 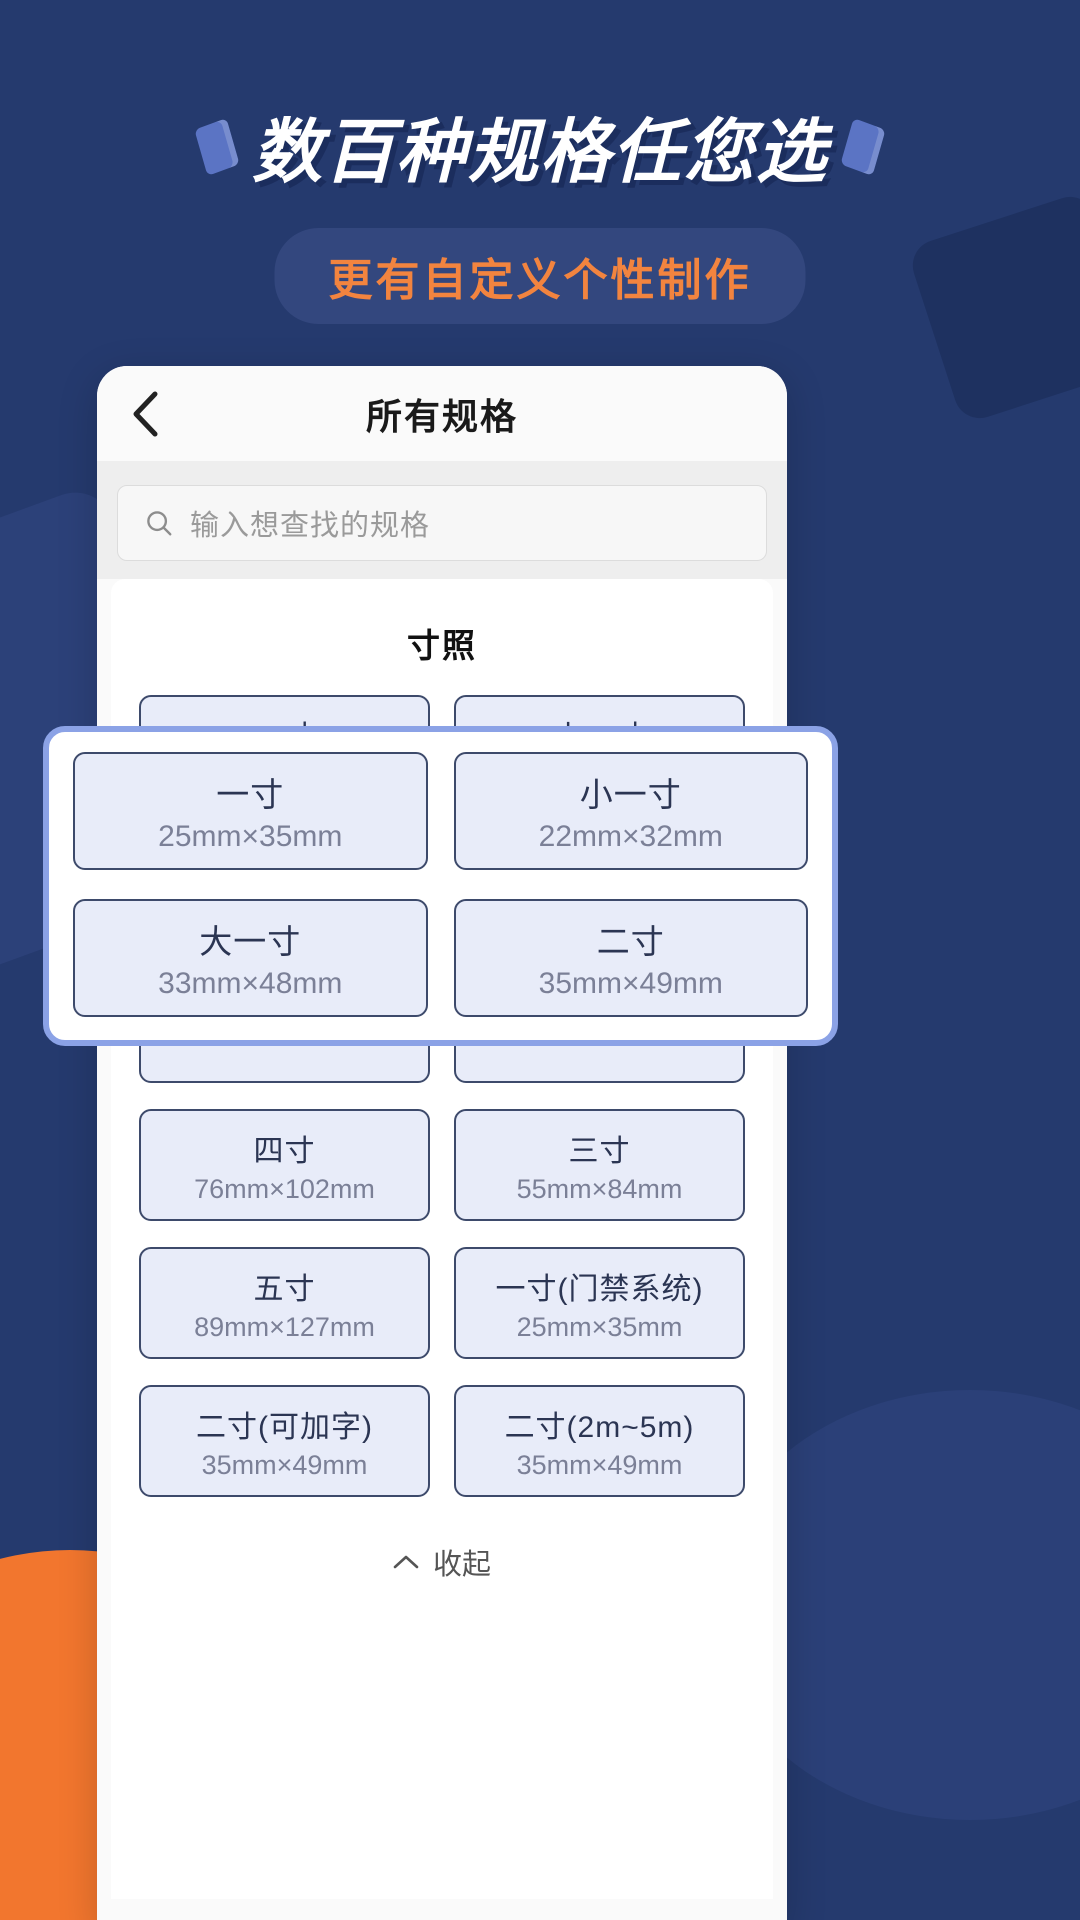 I want to click on spec-cell: 四寸 76mm×102mm, so click(x=284, y=1165).